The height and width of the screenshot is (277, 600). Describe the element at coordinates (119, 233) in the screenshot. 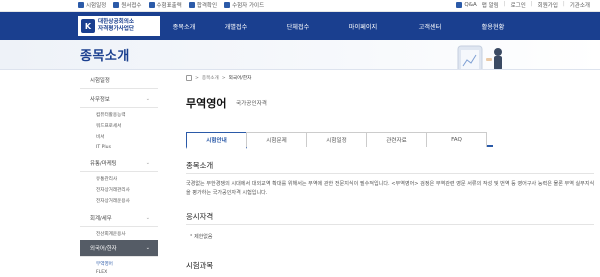

I see `sidebar-sub-accounting-operator: 전산회계운용사` at that location.